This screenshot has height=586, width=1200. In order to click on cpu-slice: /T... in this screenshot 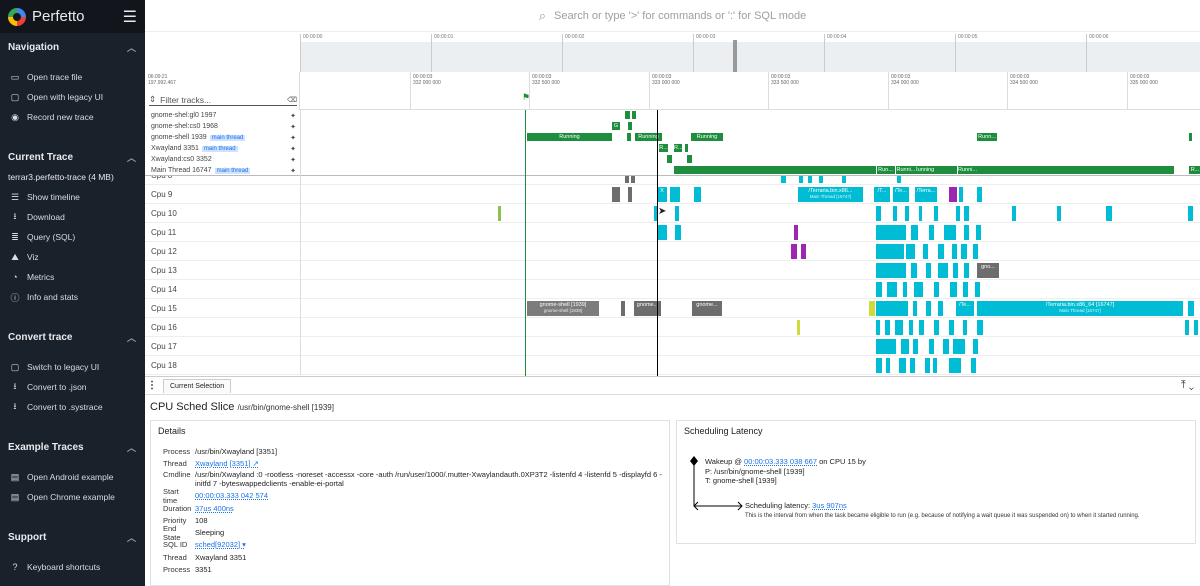, I will do `click(882, 194)`.